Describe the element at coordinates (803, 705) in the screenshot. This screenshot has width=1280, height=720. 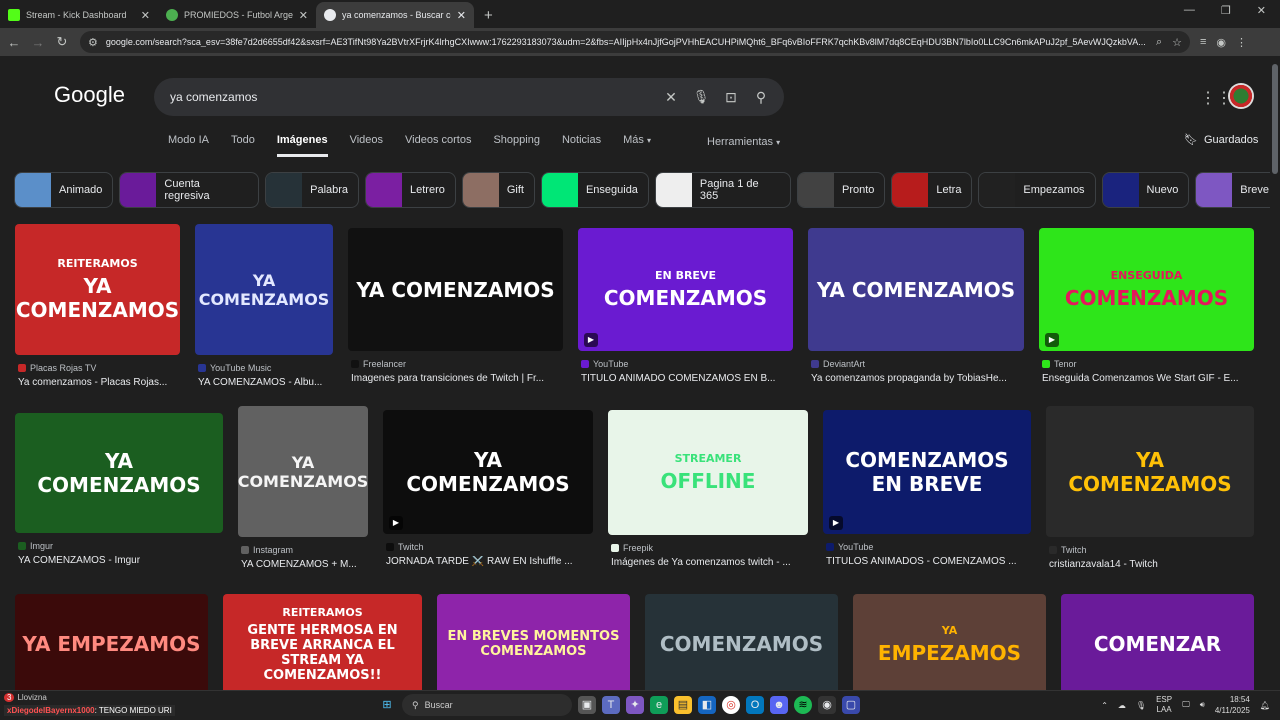
I see `spotify-icon: ≋` at that location.